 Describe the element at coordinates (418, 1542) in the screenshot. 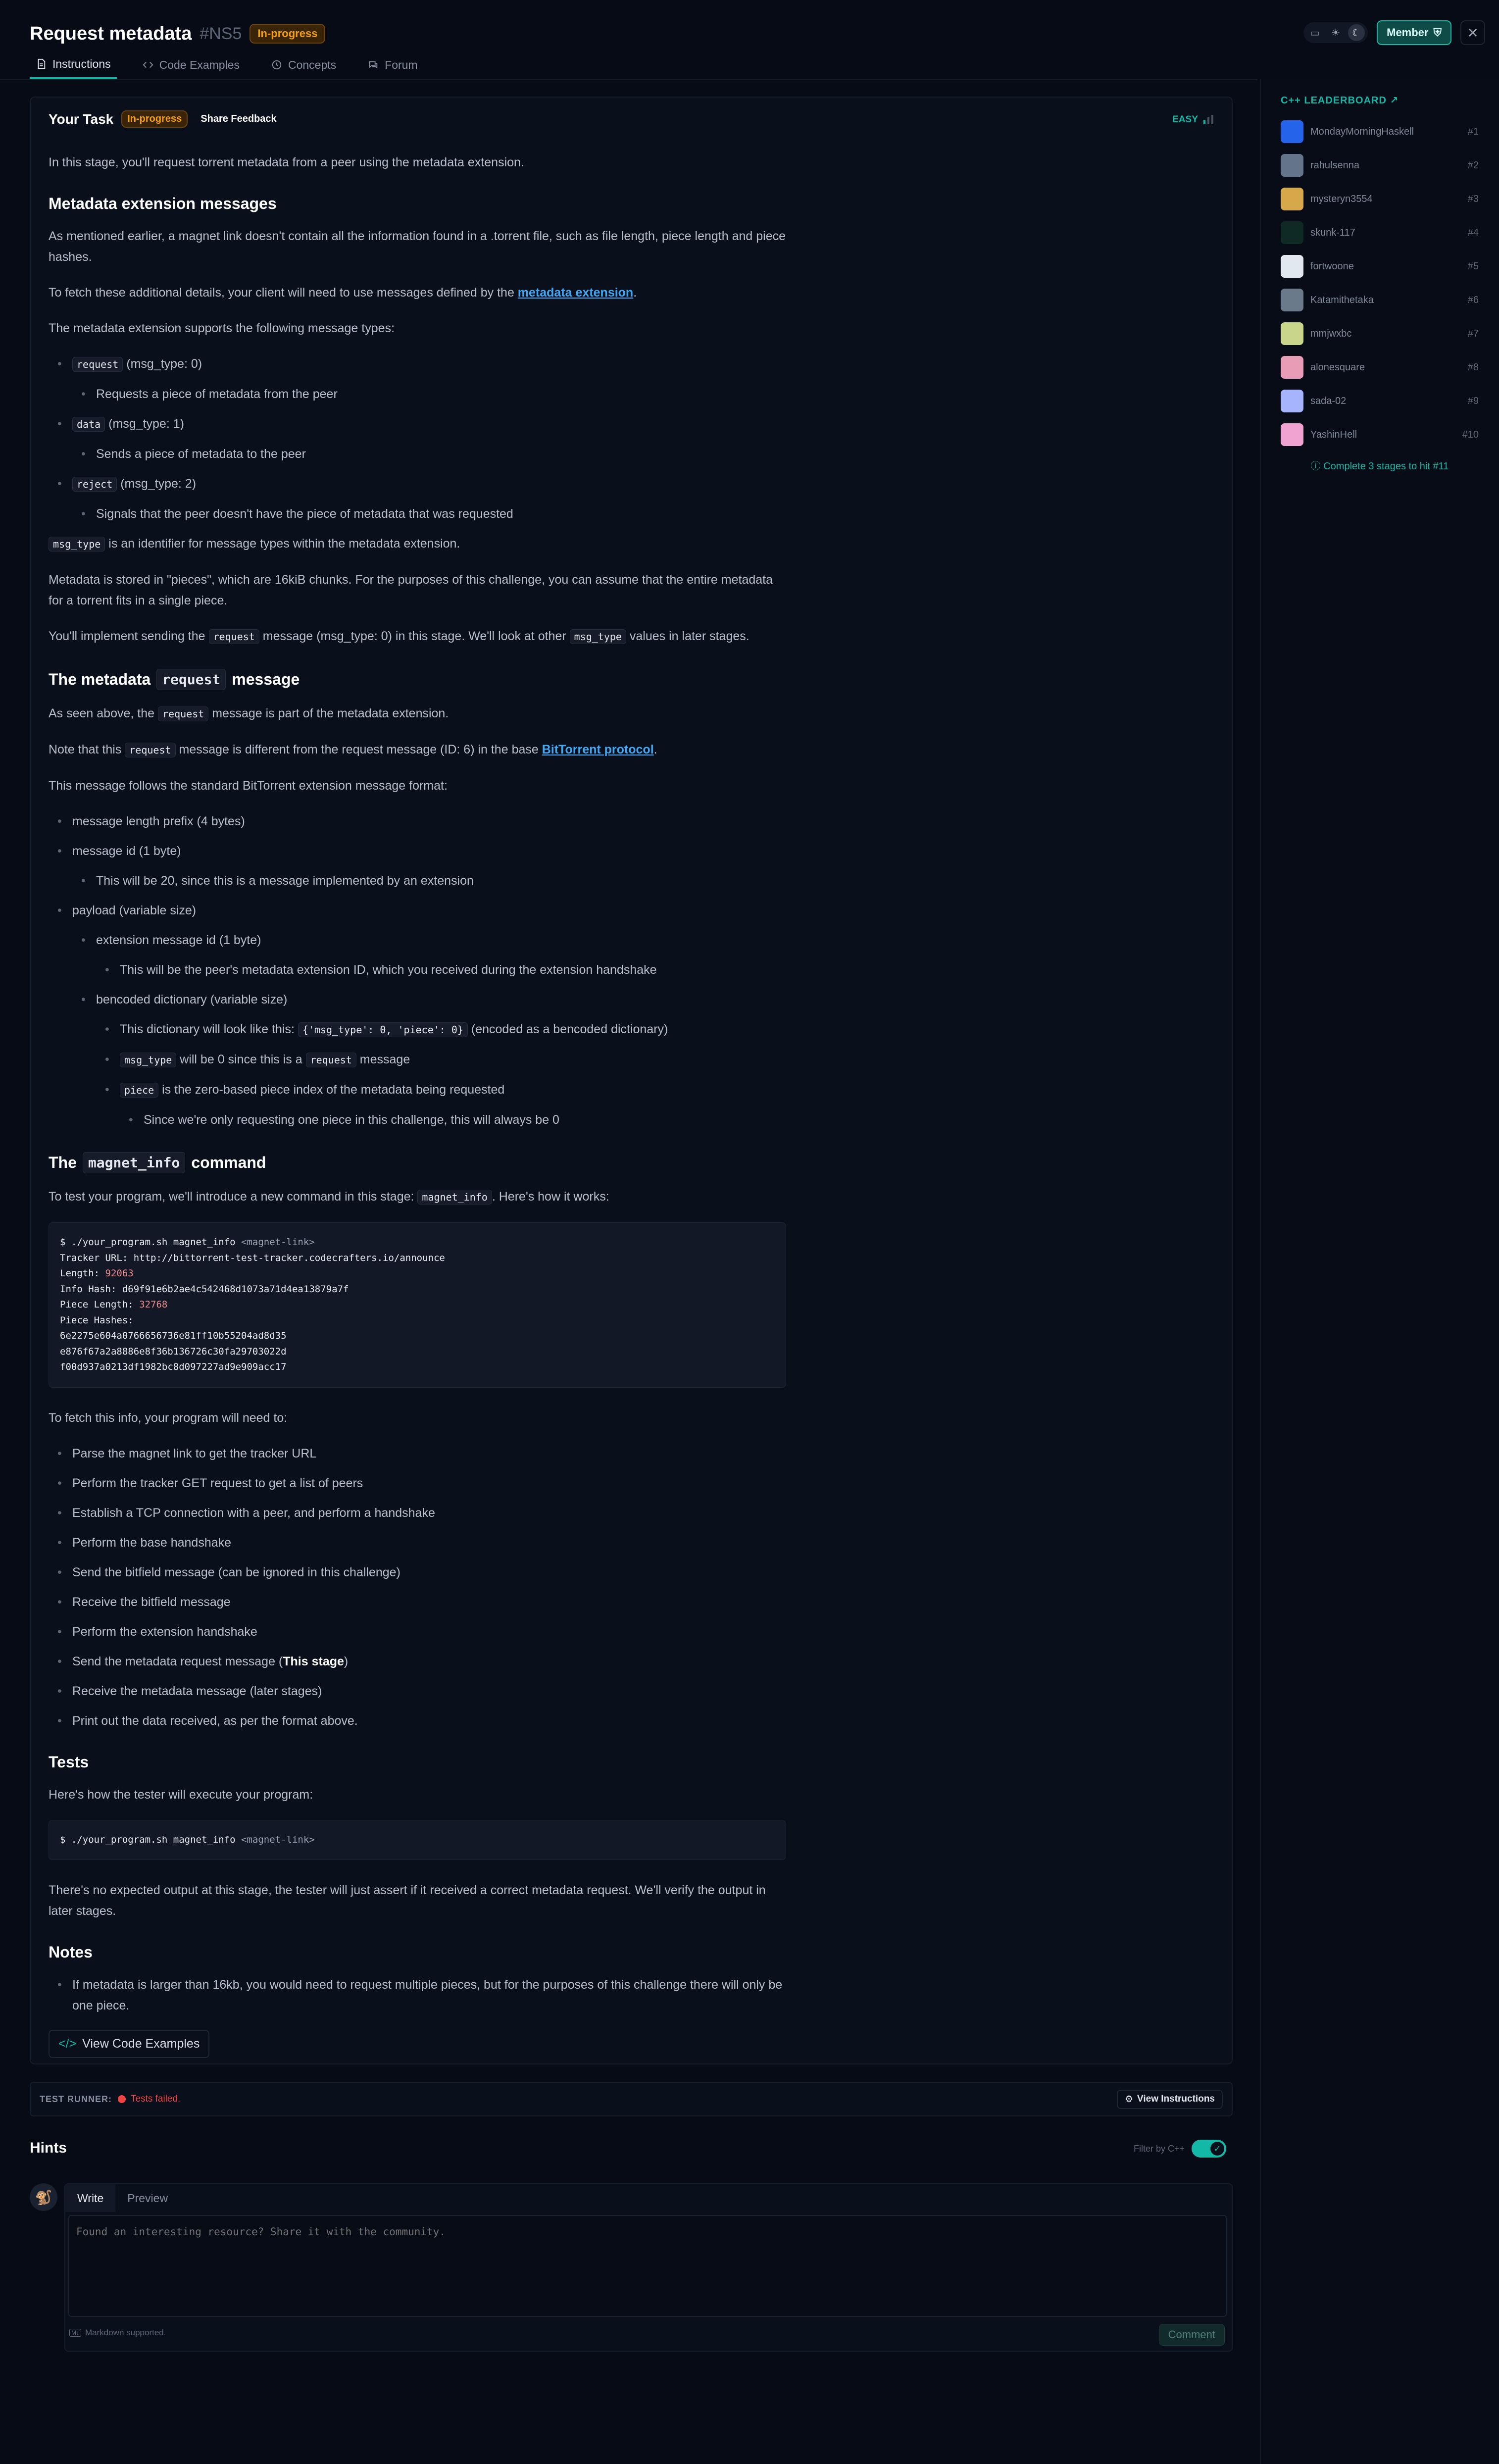

I see `list-item: Perform the base handshake` at that location.